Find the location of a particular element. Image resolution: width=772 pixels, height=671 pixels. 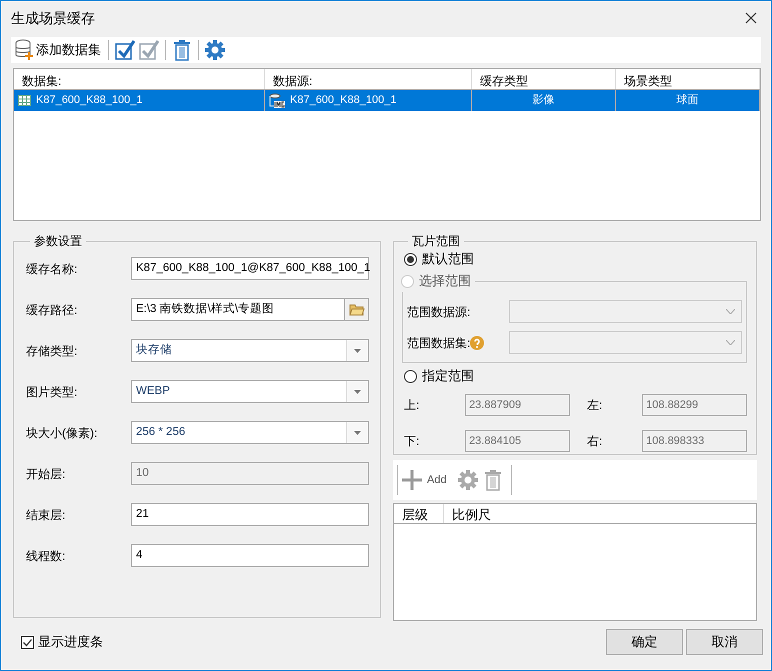

image-dataset-icon is located at coordinates (277, 100).